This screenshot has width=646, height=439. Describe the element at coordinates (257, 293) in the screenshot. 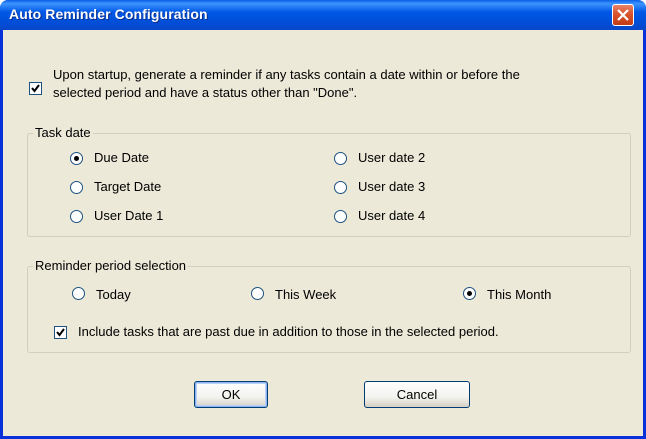

I see `radio-this-week` at that location.